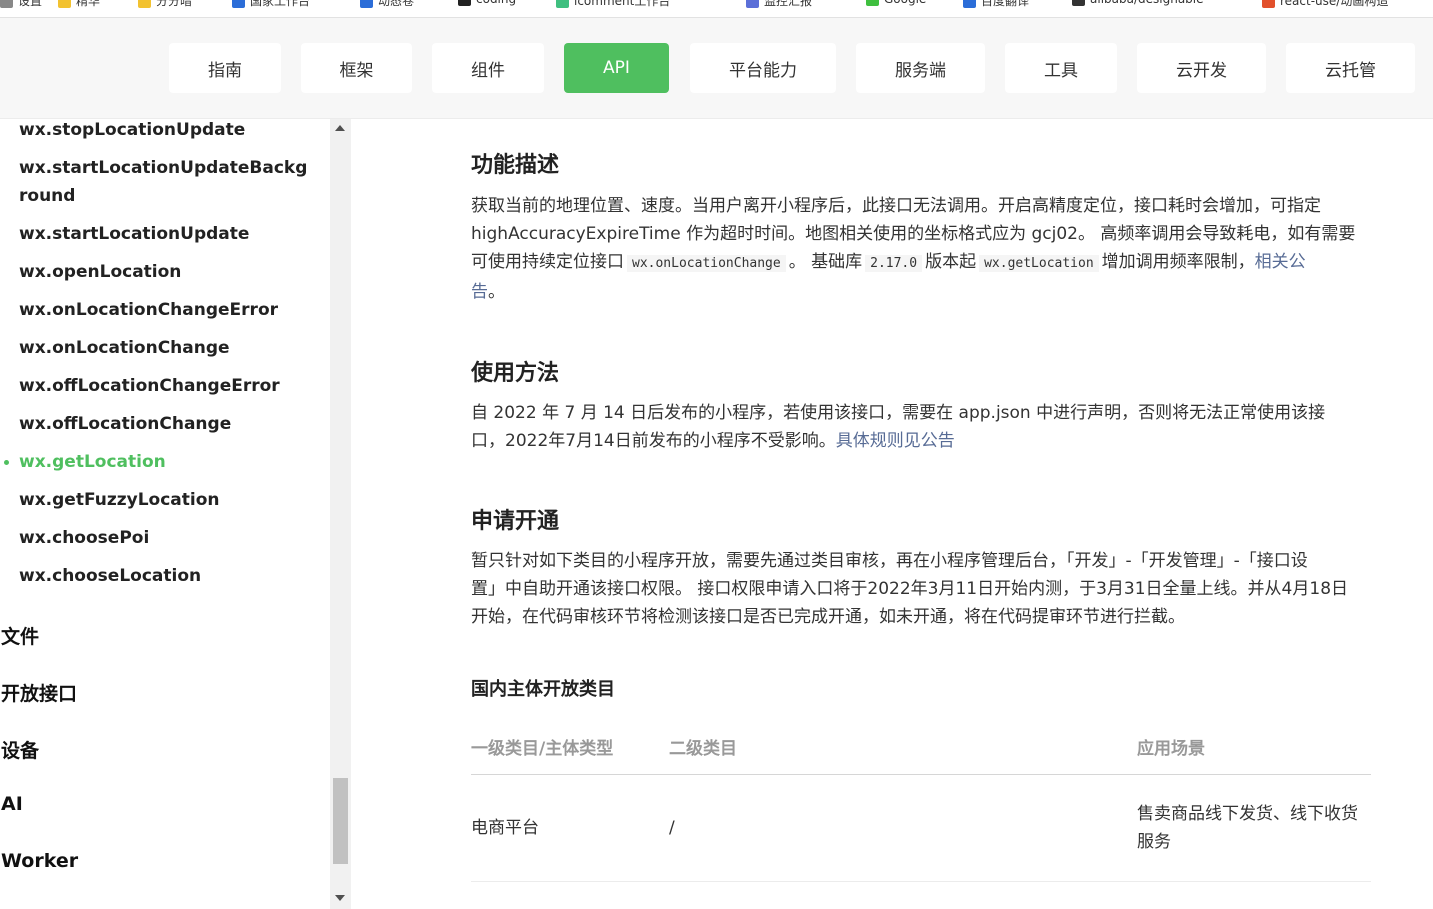  Describe the element at coordinates (894, 263) in the screenshot. I see `code-version: 2.17.0` at that location.